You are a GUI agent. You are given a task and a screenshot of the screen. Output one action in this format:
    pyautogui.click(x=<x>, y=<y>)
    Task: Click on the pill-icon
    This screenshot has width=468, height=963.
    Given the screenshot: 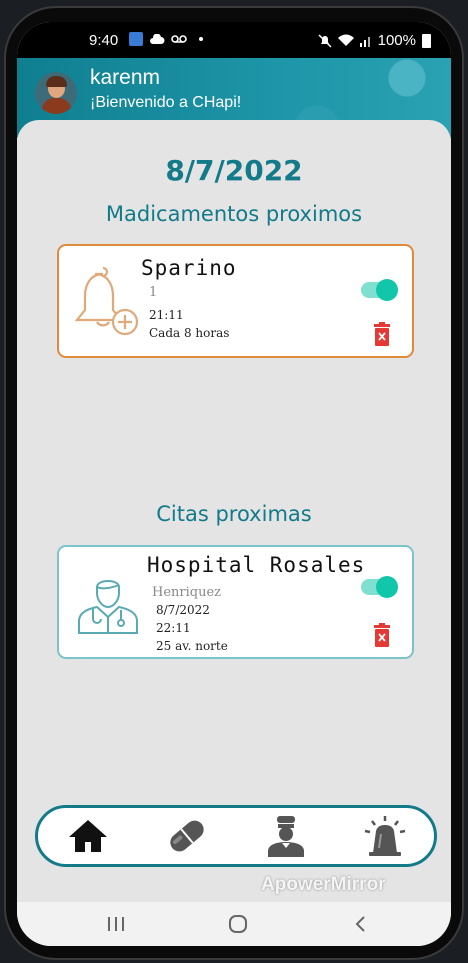 What is the action you would take?
    pyautogui.click(x=186, y=836)
    